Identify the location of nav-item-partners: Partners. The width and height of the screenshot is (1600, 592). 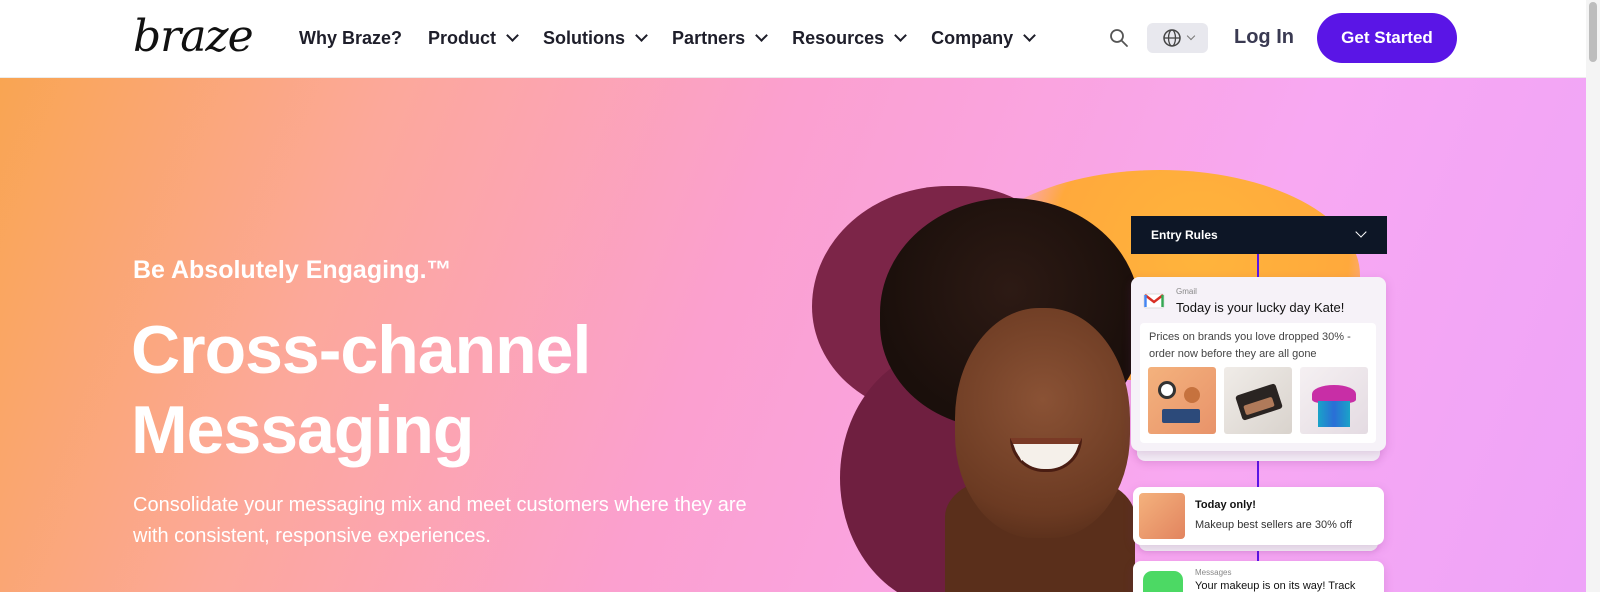
(720, 38).